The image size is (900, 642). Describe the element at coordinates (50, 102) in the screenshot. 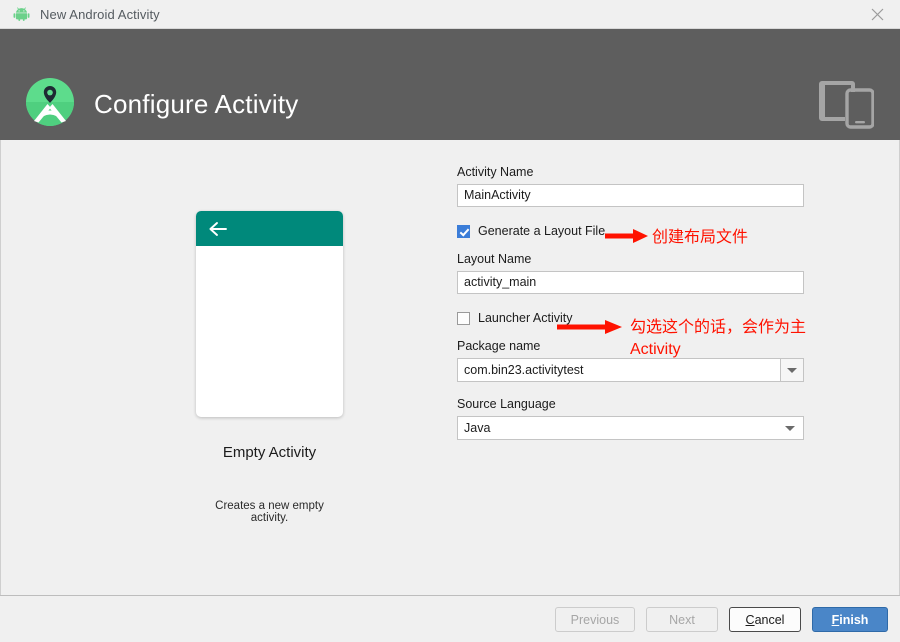

I see `android-studio-logo-icon` at that location.